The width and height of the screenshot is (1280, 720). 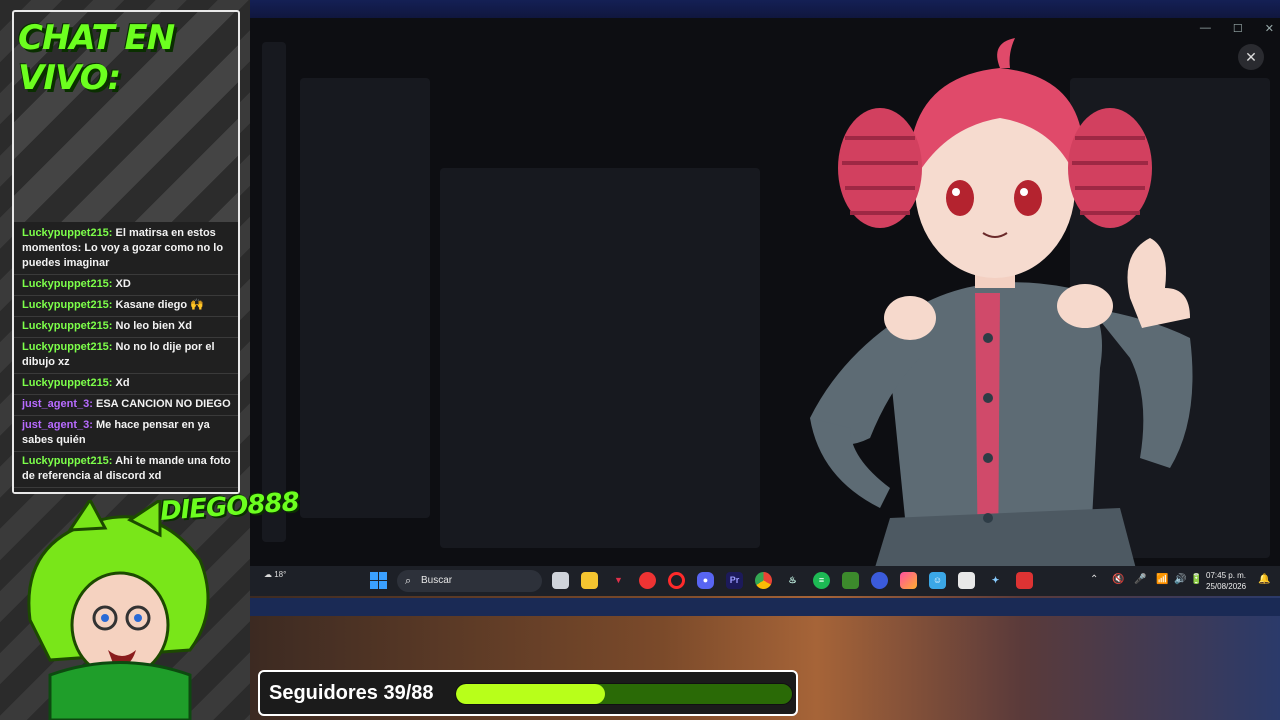 What do you see at coordinates (1226, 581) in the screenshot?
I see `clock: 07:45 p. m. 25/08/2026` at bounding box center [1226, 581].